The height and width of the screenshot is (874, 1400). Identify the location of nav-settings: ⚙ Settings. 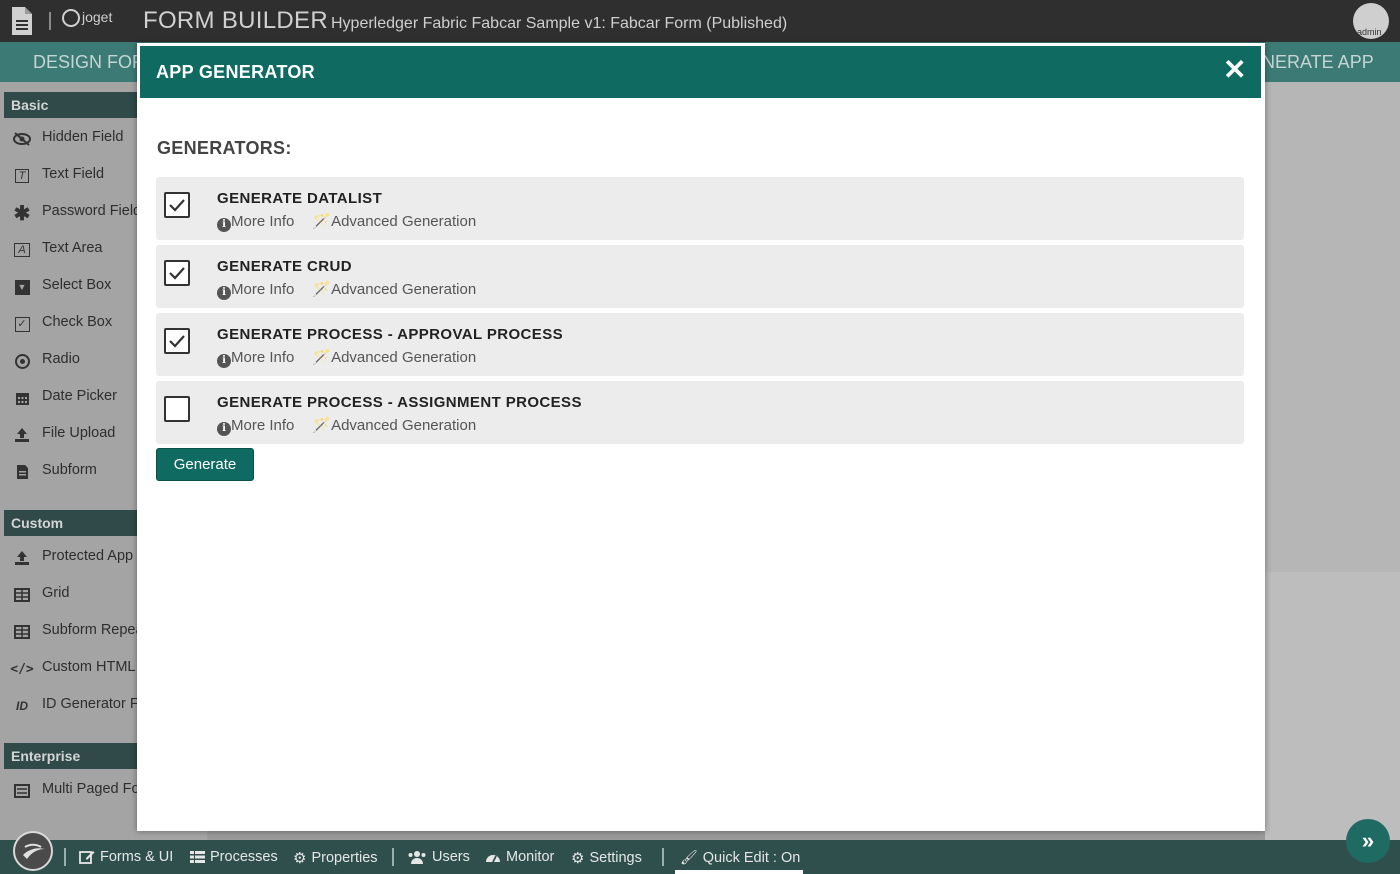
(606, 858).